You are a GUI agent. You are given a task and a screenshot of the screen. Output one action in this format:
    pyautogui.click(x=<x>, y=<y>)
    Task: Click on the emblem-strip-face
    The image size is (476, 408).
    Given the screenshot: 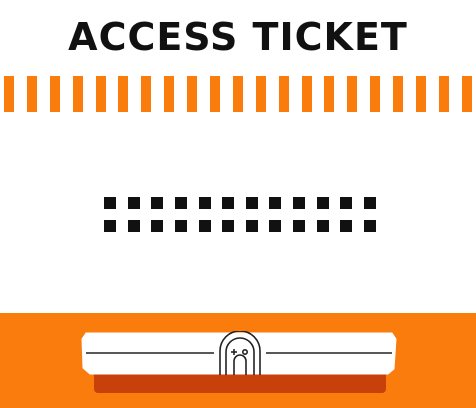 What is the action you would take?
    pyautogui.click(x=239, y=353)
    